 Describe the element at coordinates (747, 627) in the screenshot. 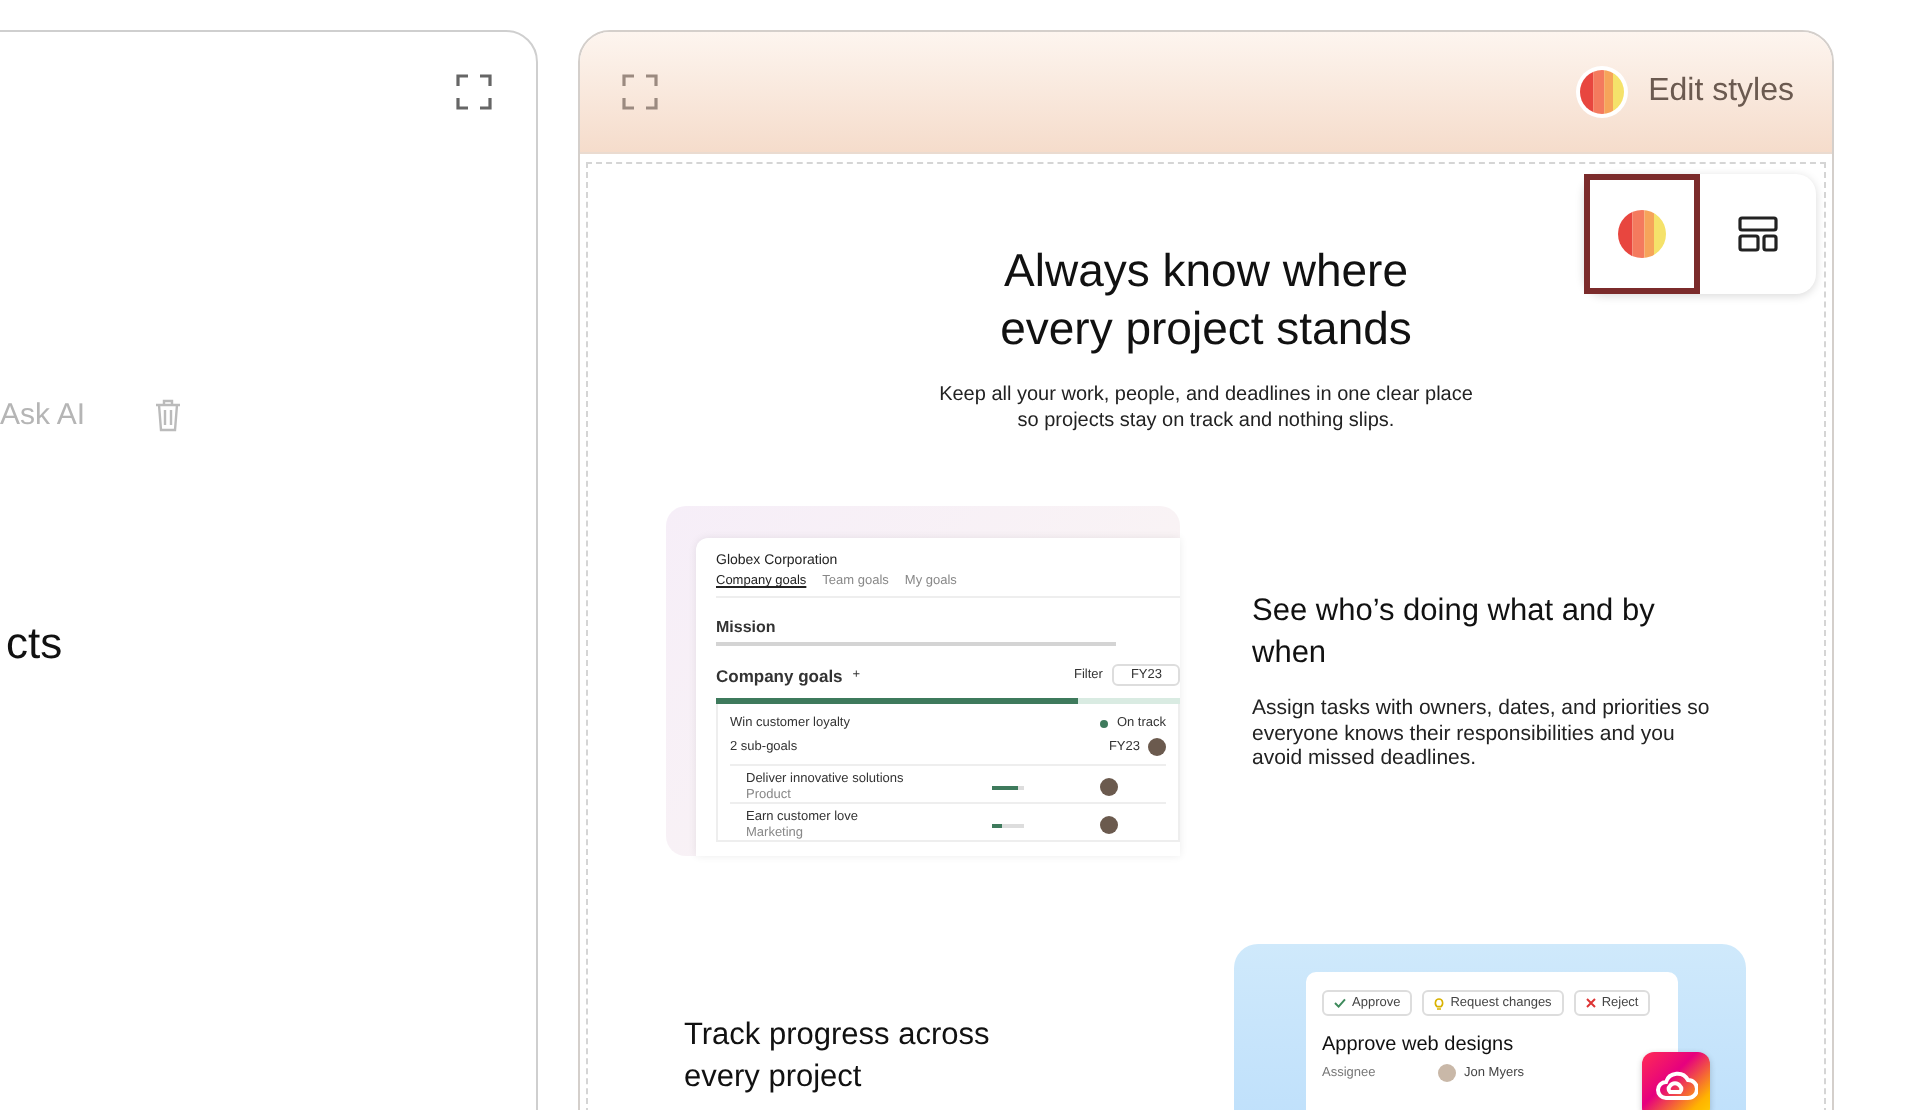

I see `mission-heading: Mission` at that location.